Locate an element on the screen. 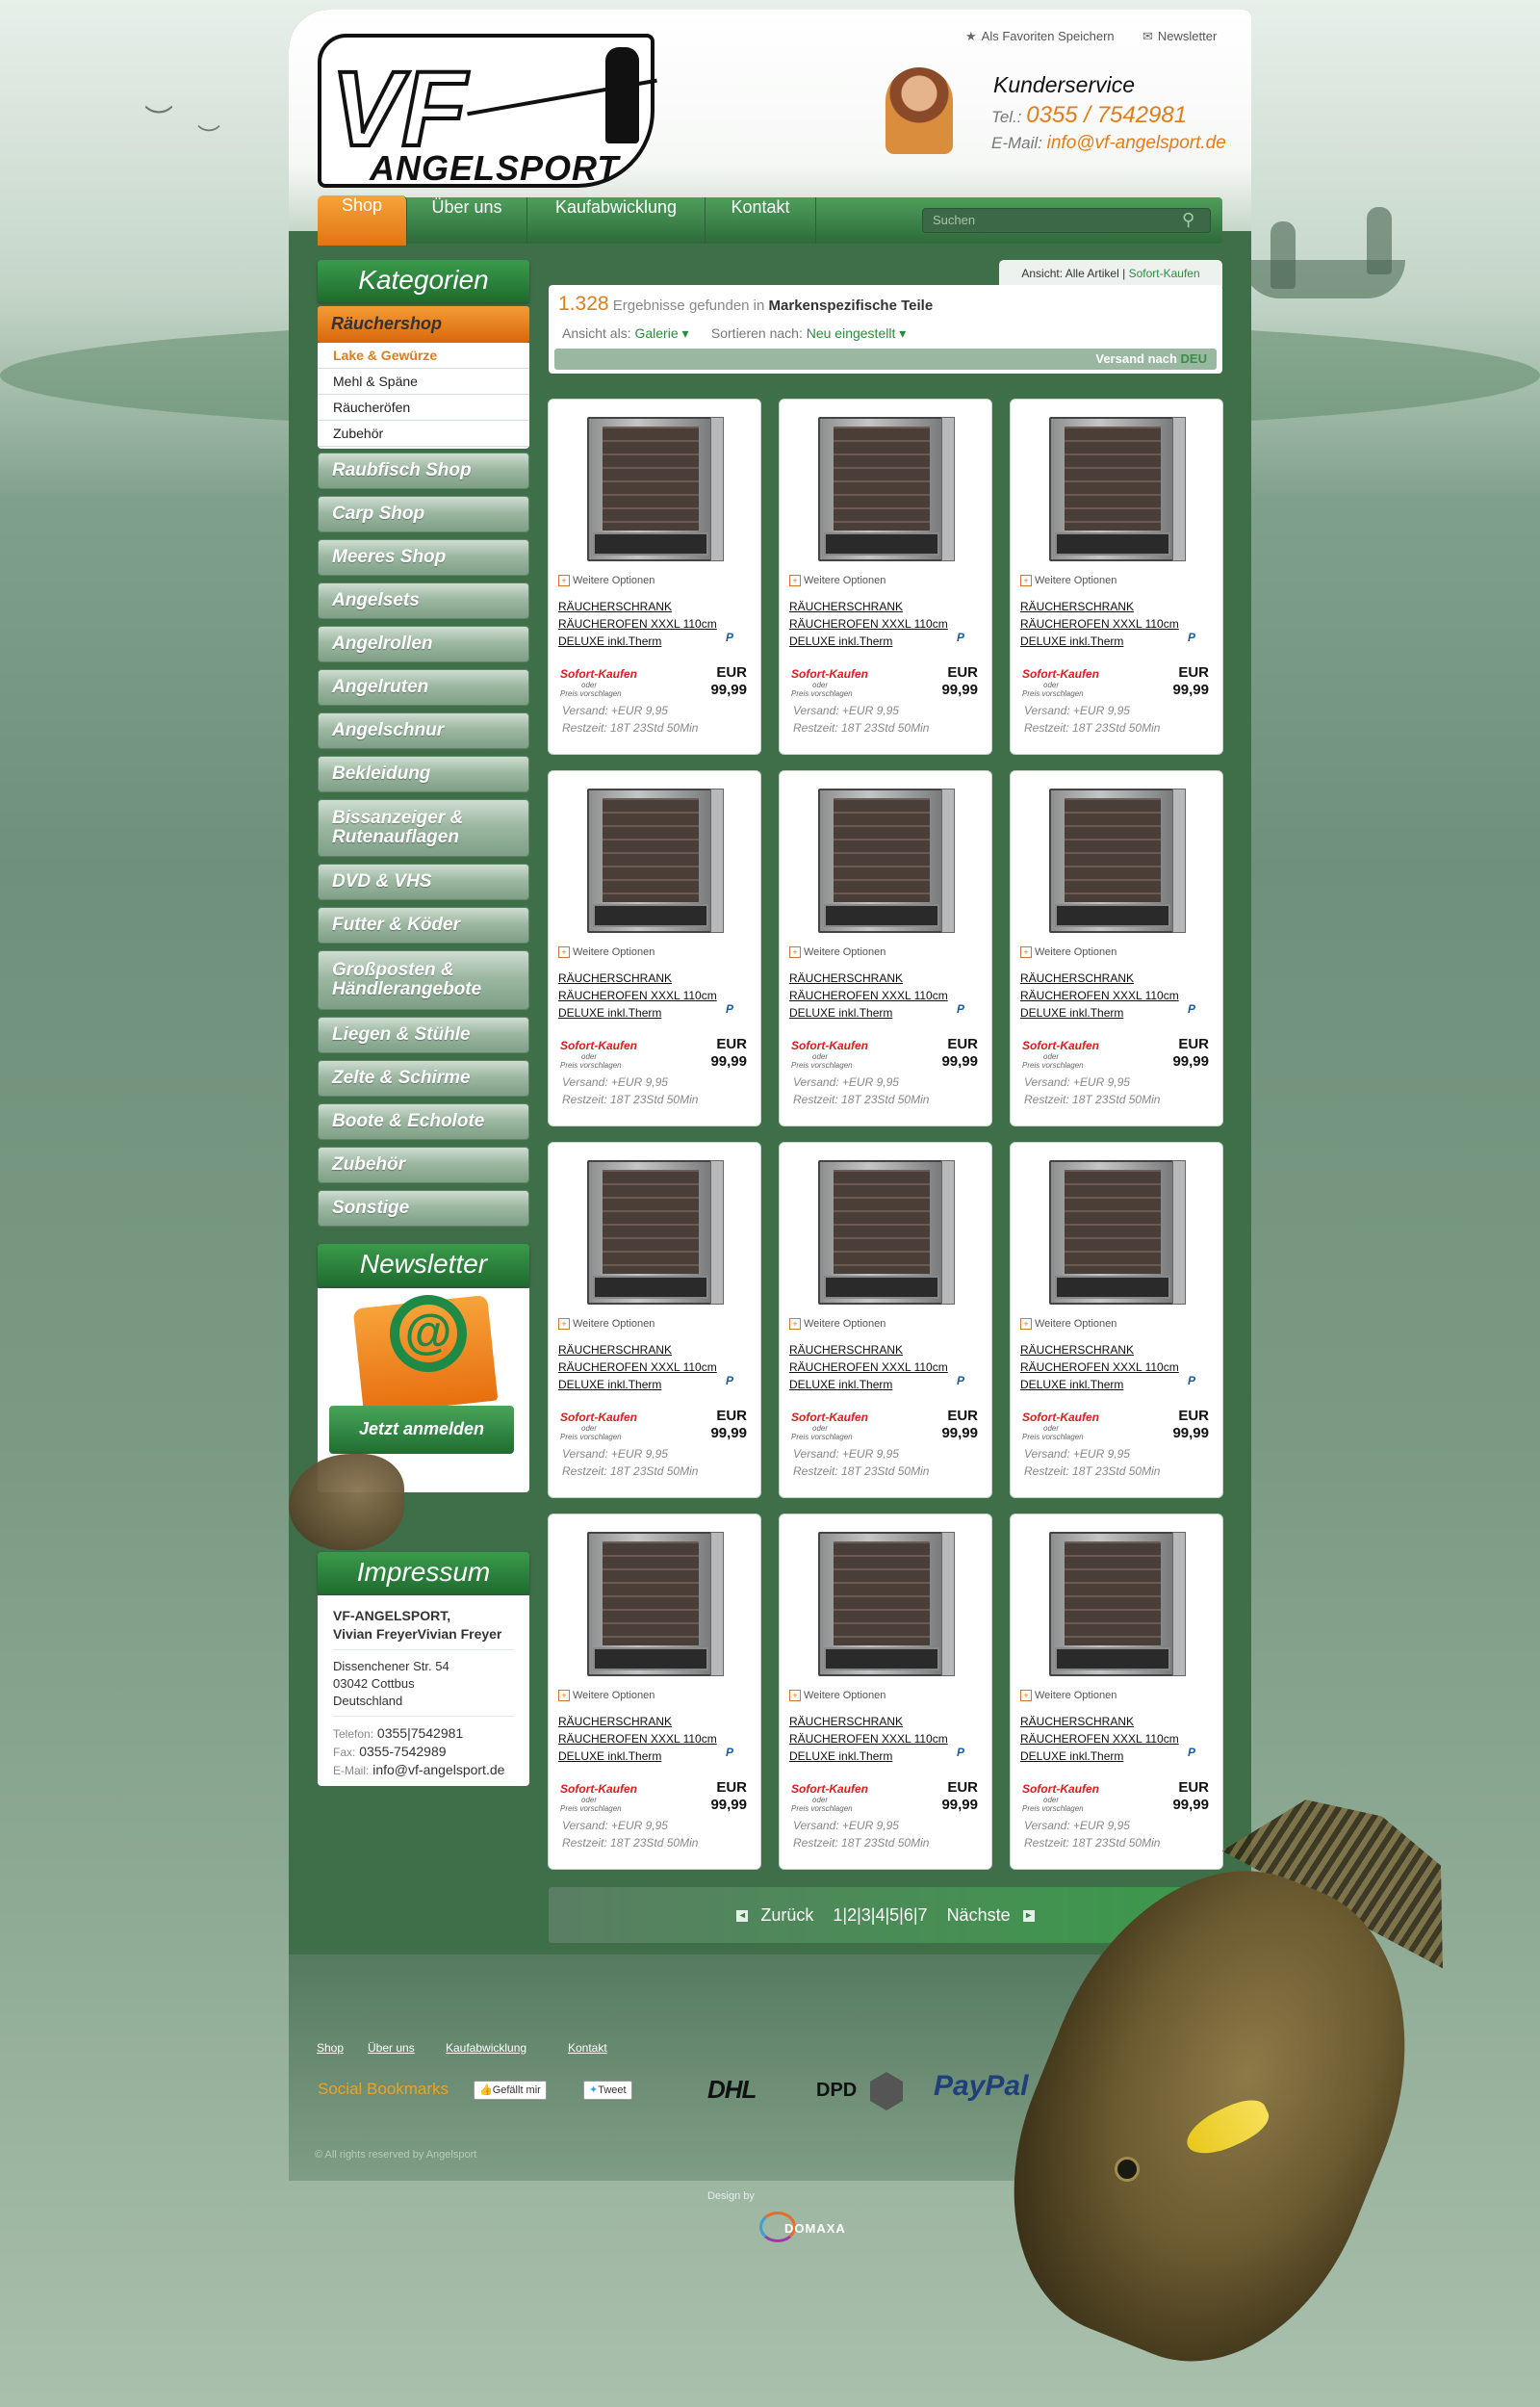 This screenshot has width=1540, height=2407. favorites-link: ★ Als Favoriten Speichern is located at coordinates (1040, 36).